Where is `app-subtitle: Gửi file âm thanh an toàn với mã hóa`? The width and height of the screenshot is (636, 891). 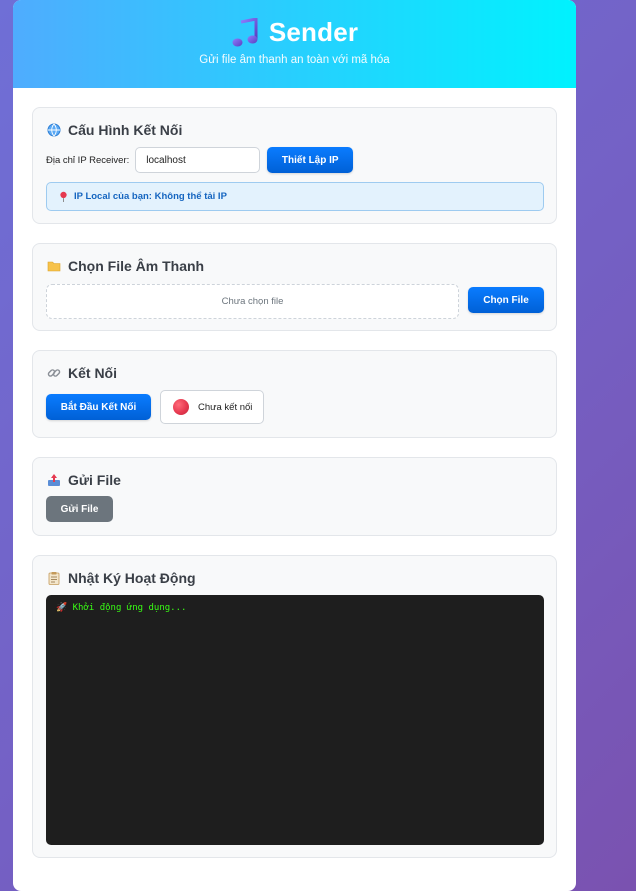 app-subtitle: Gửi file âm thanh an toàn với mã hóa is located at coordinates (294, 60).